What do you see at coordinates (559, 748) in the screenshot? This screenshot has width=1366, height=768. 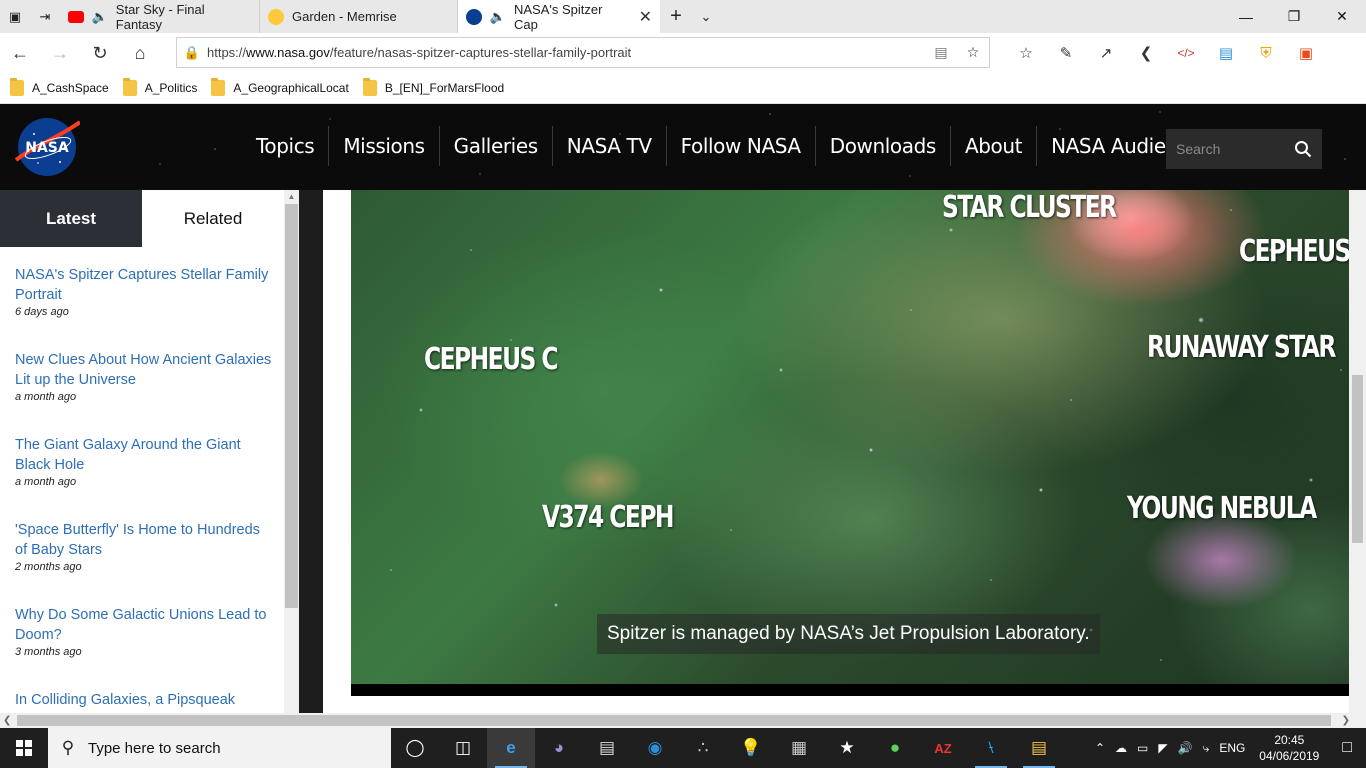 I see `eclipse-icon: ◕` at bounding box center [559, 748].